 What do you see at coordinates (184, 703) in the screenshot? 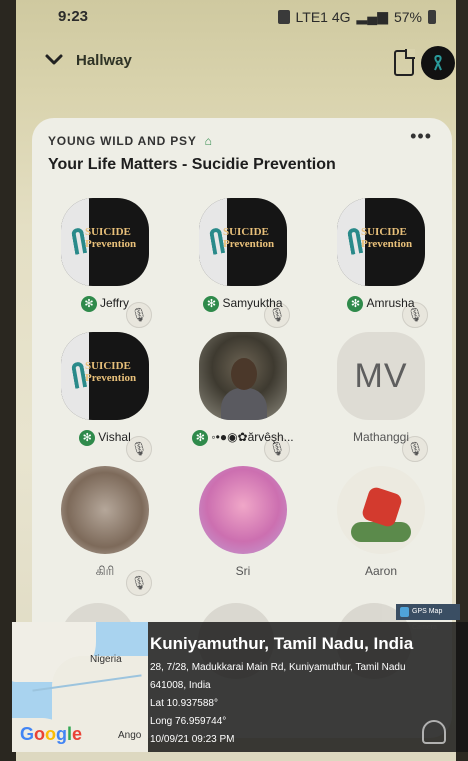
I see `gps-latitude: Lat 10.937588°` at bounding box center [184, 703].